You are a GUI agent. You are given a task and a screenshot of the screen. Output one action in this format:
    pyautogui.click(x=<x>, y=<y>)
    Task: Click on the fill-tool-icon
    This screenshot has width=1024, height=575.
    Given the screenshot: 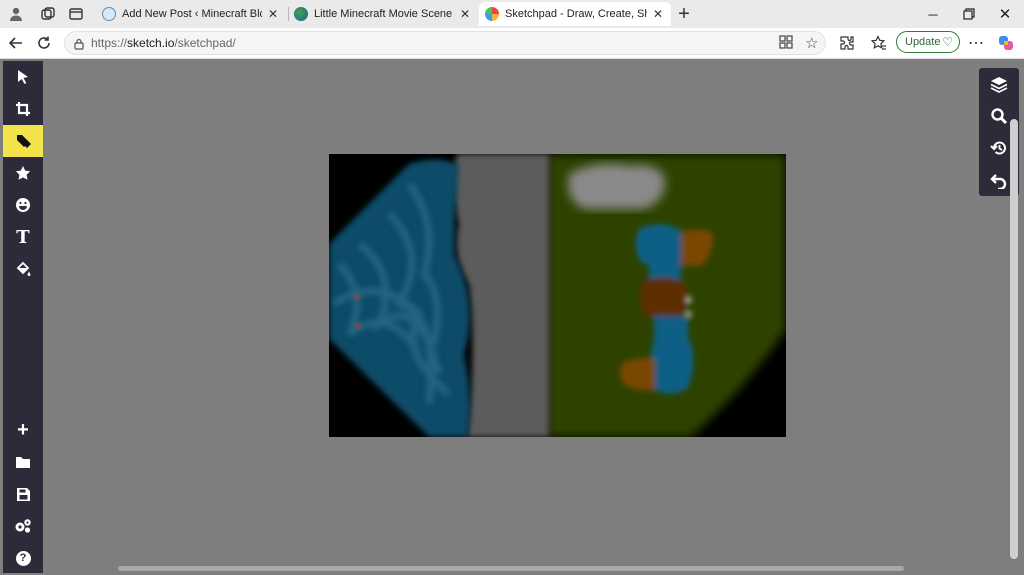 What is the action you would take?
    pyautogui.click(x=23, y=269)
    